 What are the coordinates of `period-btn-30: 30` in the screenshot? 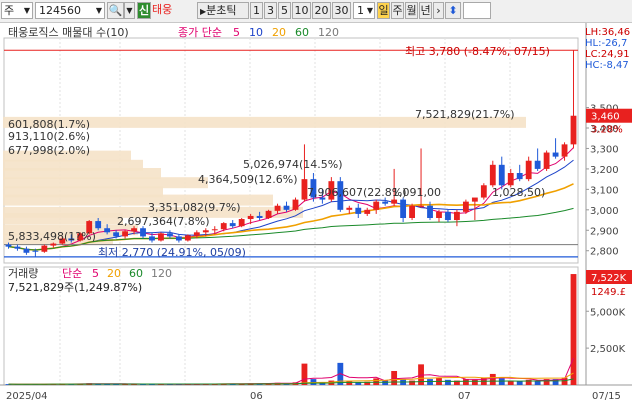 It's located at (341, 10).